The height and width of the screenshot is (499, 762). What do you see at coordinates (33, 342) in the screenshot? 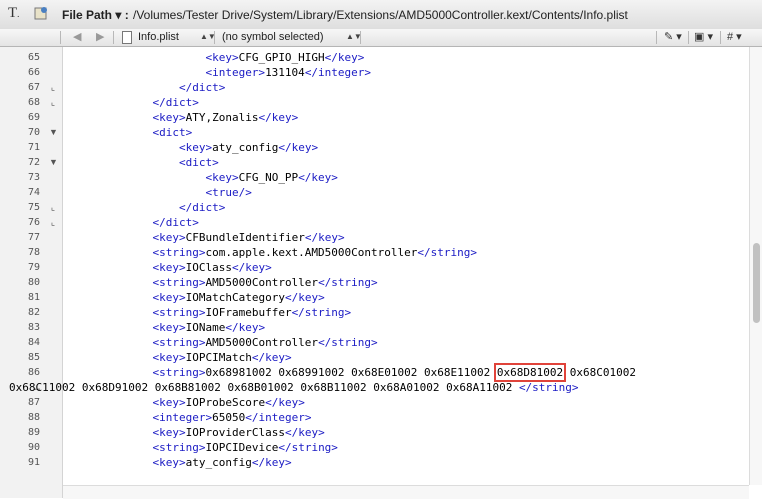
I see `line-number: 84` at bounding box center [33, 342].